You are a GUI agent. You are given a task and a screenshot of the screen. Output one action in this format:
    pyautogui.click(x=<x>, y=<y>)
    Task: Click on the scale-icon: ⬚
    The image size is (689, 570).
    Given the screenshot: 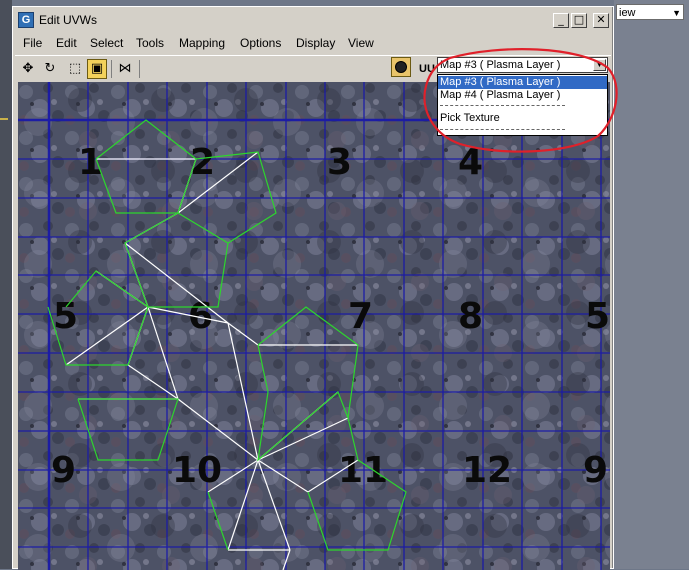 What is the action you would take?
    pyautogui.click(x=75, y=68)
    